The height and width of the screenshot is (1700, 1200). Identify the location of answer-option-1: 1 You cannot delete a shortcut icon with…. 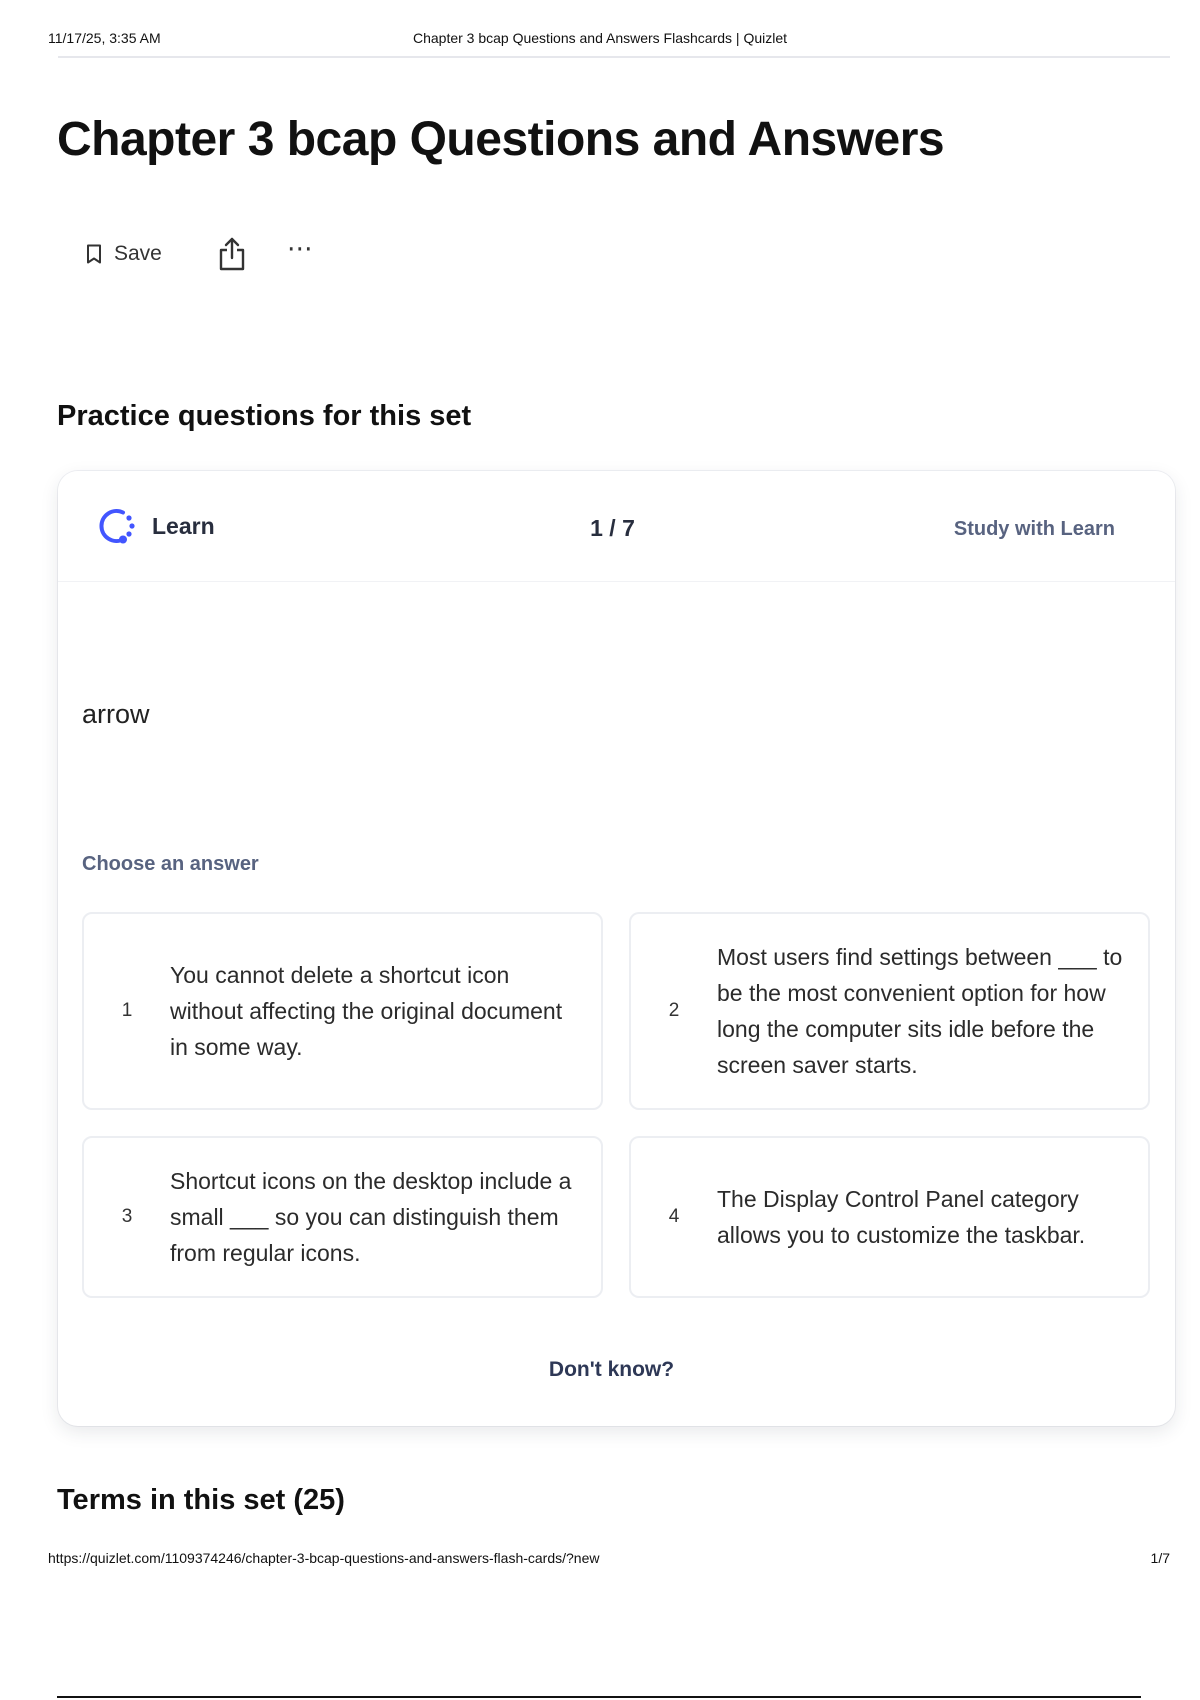
(342, 1011).